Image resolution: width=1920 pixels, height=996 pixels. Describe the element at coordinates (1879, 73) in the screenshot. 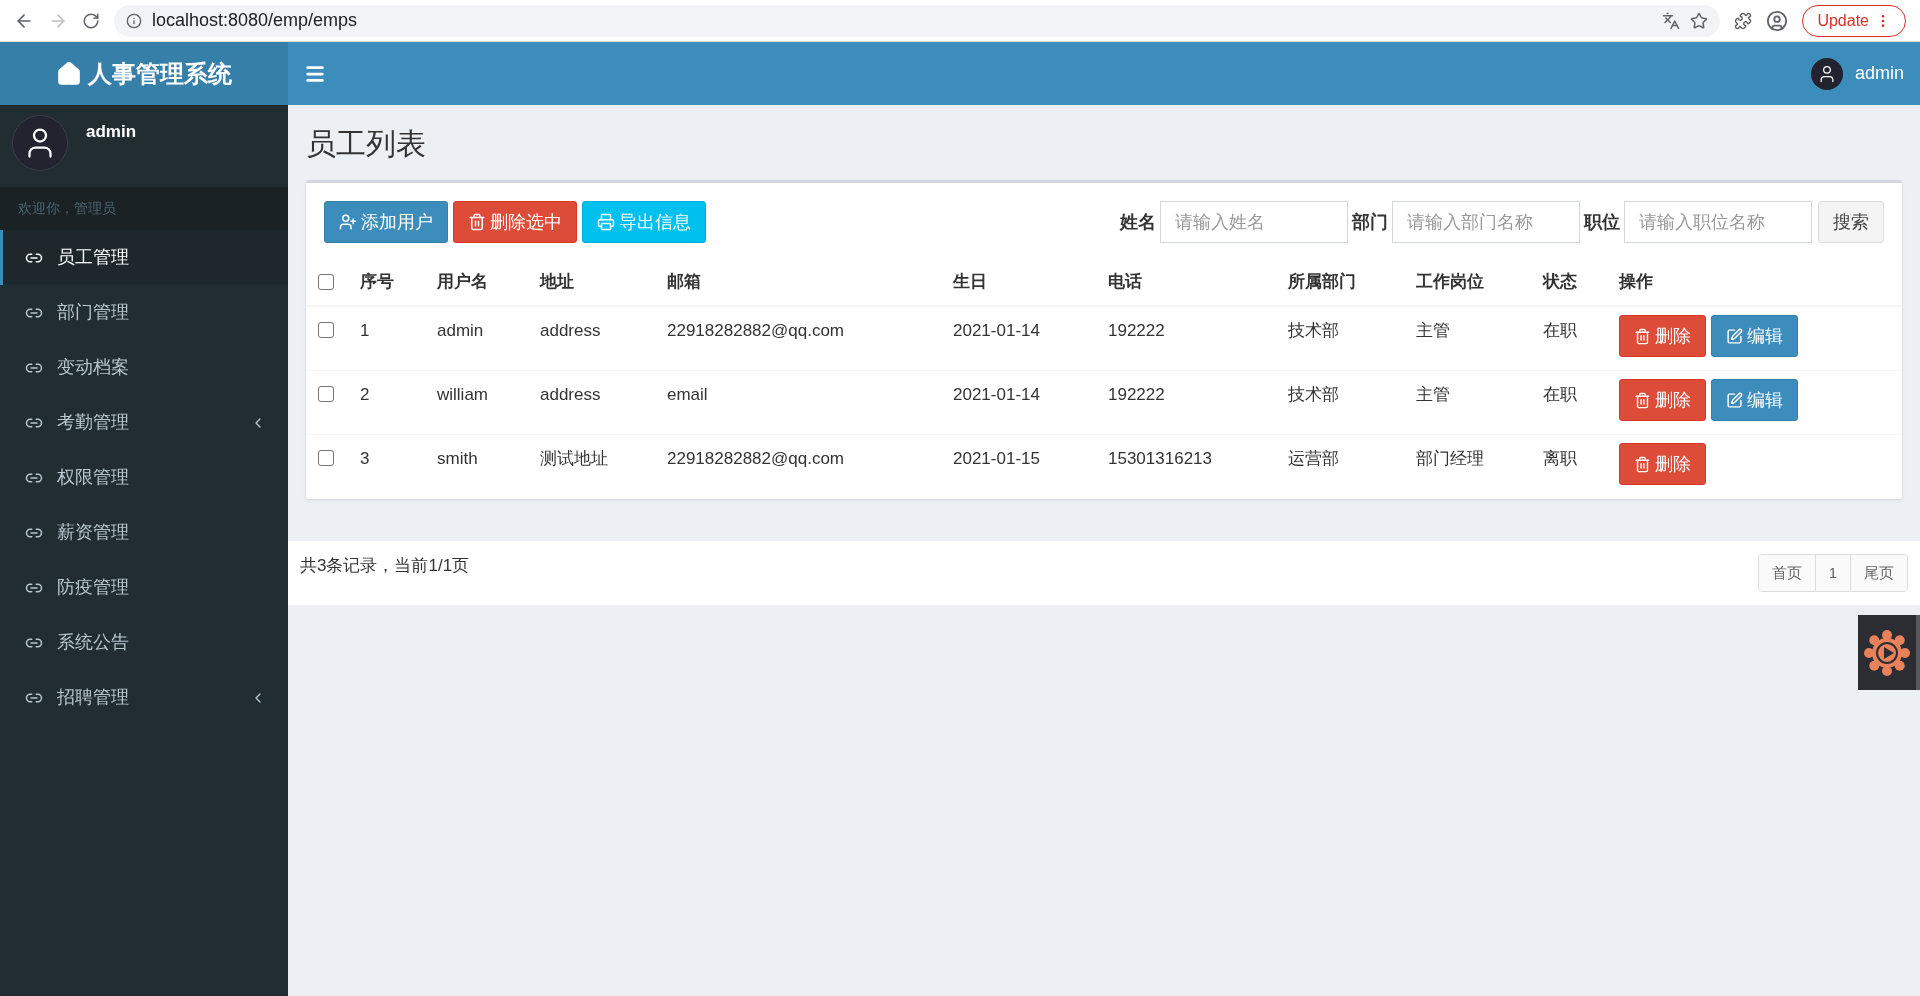

I see `header-username: admin` at that location.